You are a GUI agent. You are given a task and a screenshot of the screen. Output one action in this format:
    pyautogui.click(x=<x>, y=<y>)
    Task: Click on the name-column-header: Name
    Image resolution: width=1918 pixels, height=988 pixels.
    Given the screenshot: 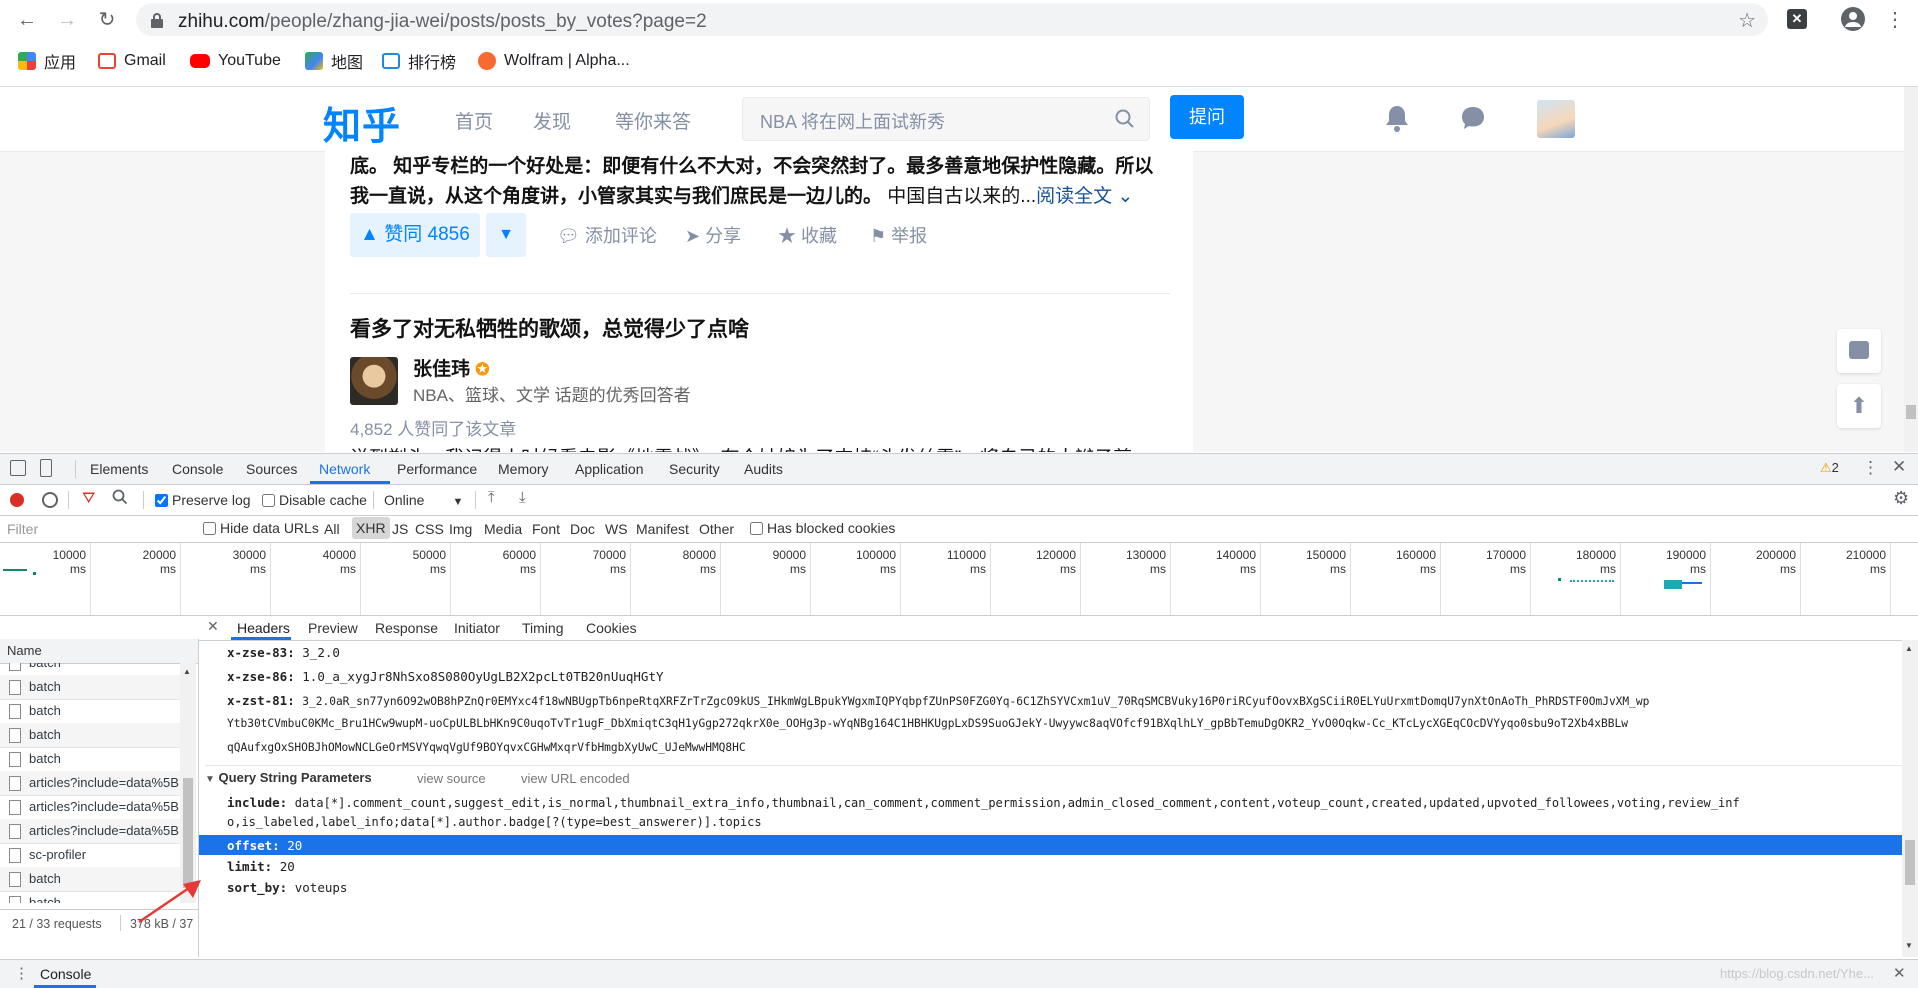 What is the action you would take?
    pyautogui.click(x=99, y=651)
    